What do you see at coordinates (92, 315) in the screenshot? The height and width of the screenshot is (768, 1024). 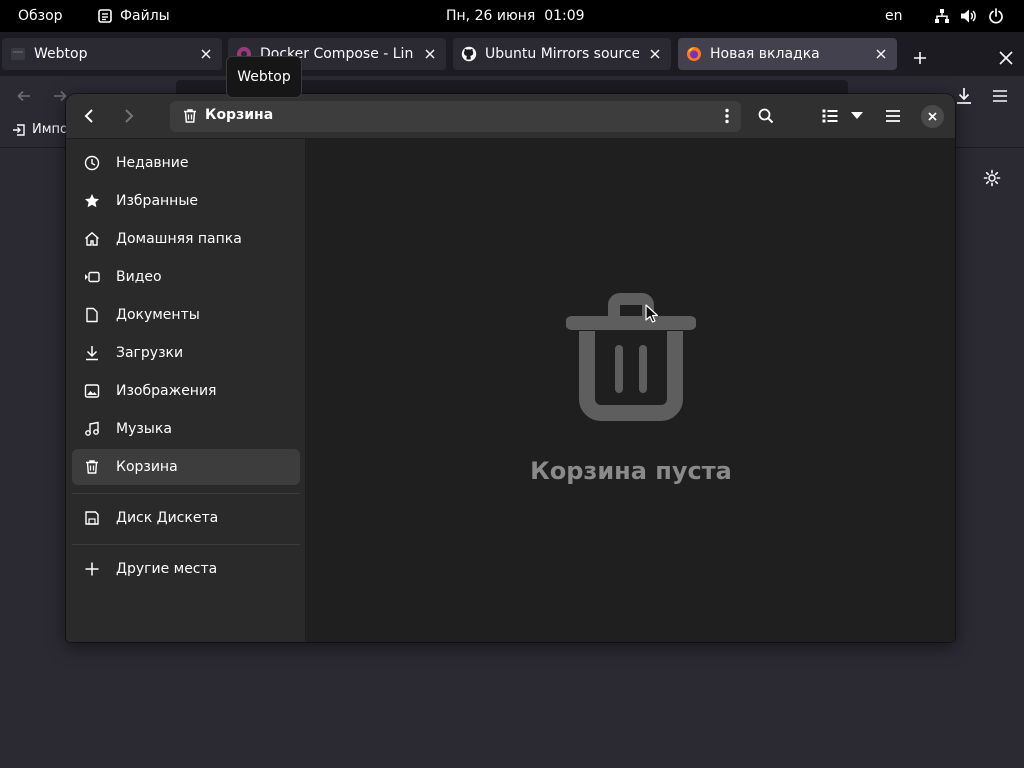 I see `document-icon` at bounding box center [92, 315].